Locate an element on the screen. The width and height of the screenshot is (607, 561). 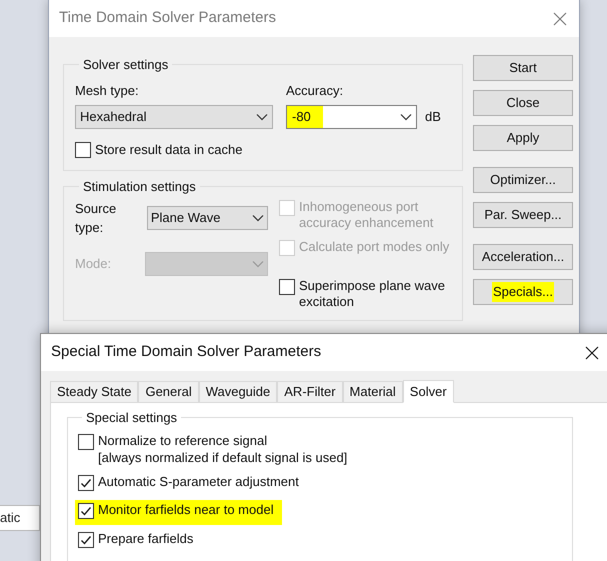
checkbox-label: Monitor farfields near to model is located at coordinates (186, 510).